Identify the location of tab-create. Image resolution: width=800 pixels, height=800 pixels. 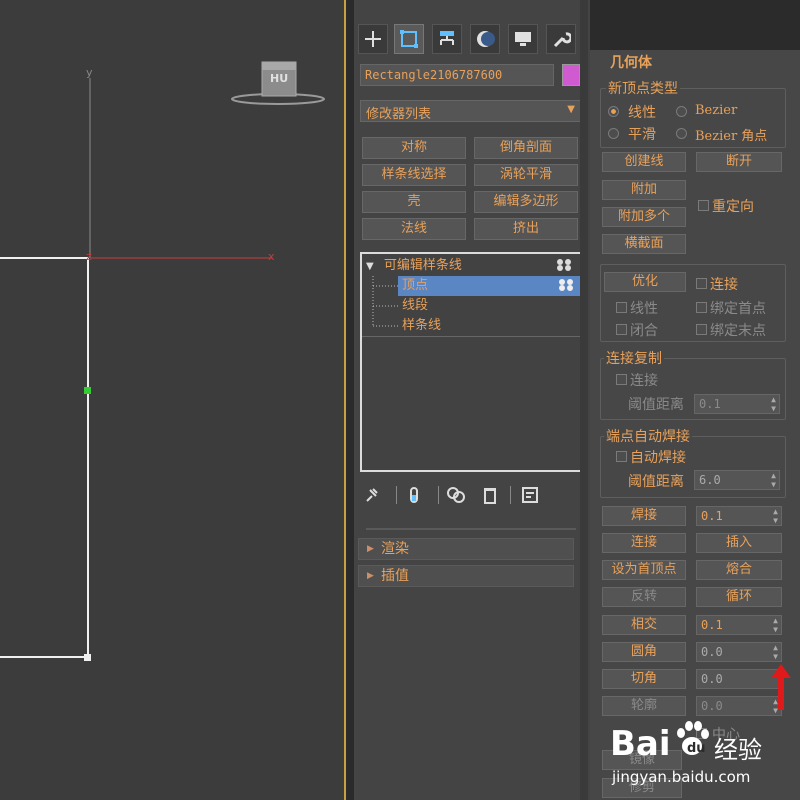
(373, 39).